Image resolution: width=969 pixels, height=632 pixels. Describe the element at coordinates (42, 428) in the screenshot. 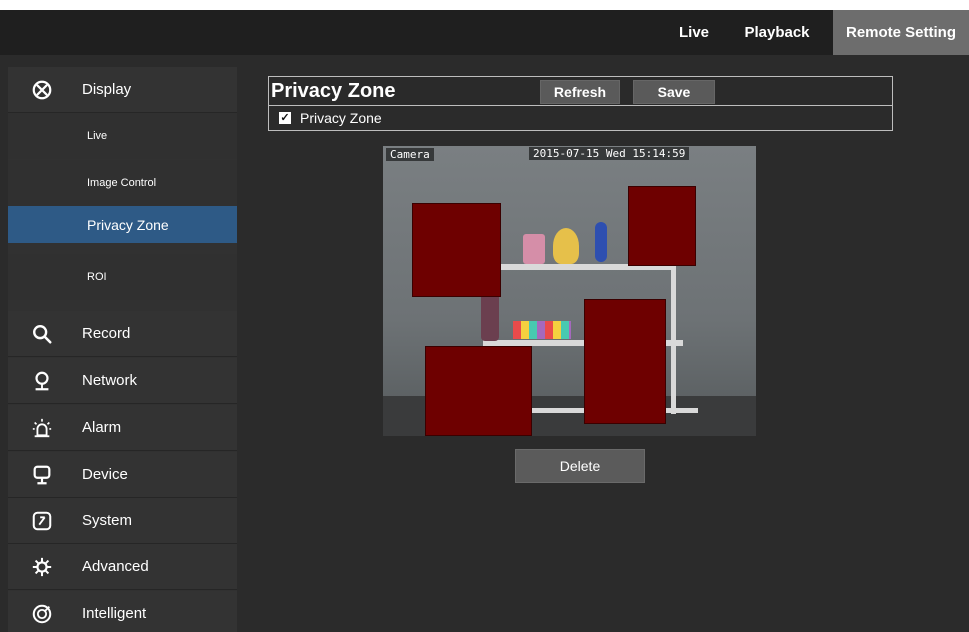

I see `alarm-icon` at that location.